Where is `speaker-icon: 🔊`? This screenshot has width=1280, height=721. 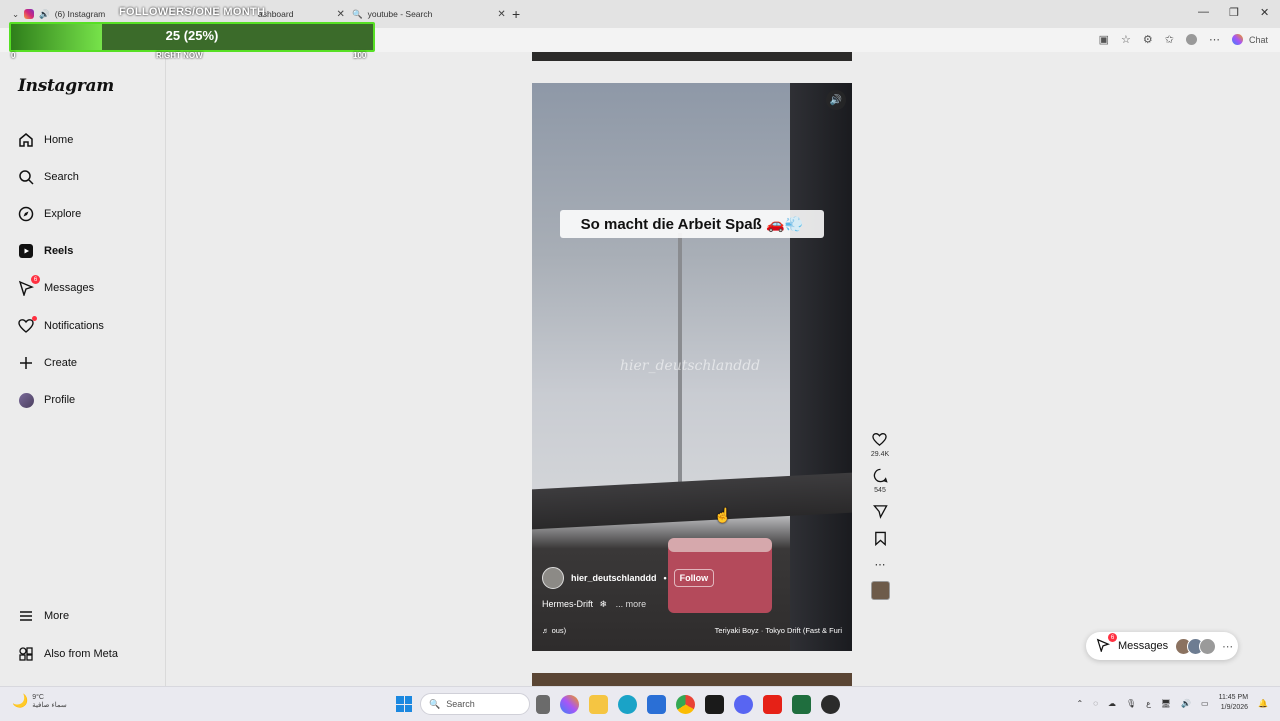 speaker-icon: 🔊 is located at coordinates (1186, 703).